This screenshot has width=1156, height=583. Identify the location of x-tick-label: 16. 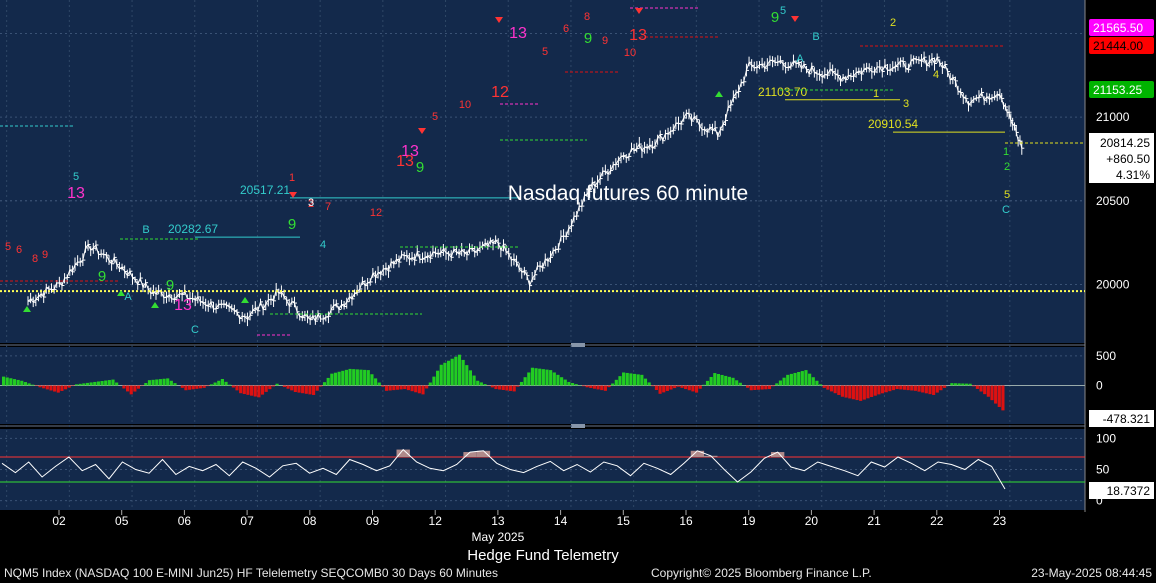
(686, 521).